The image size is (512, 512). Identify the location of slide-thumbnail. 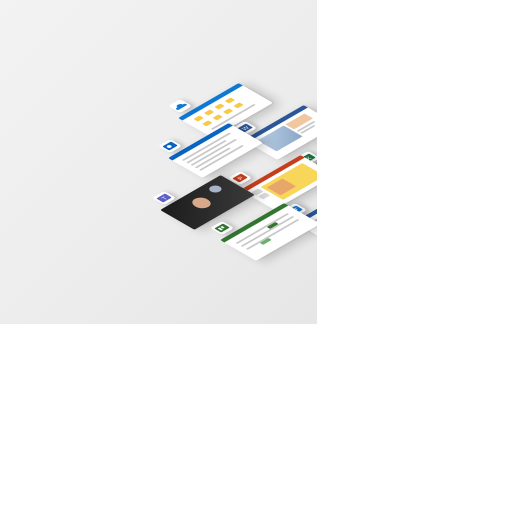
(264, 196).